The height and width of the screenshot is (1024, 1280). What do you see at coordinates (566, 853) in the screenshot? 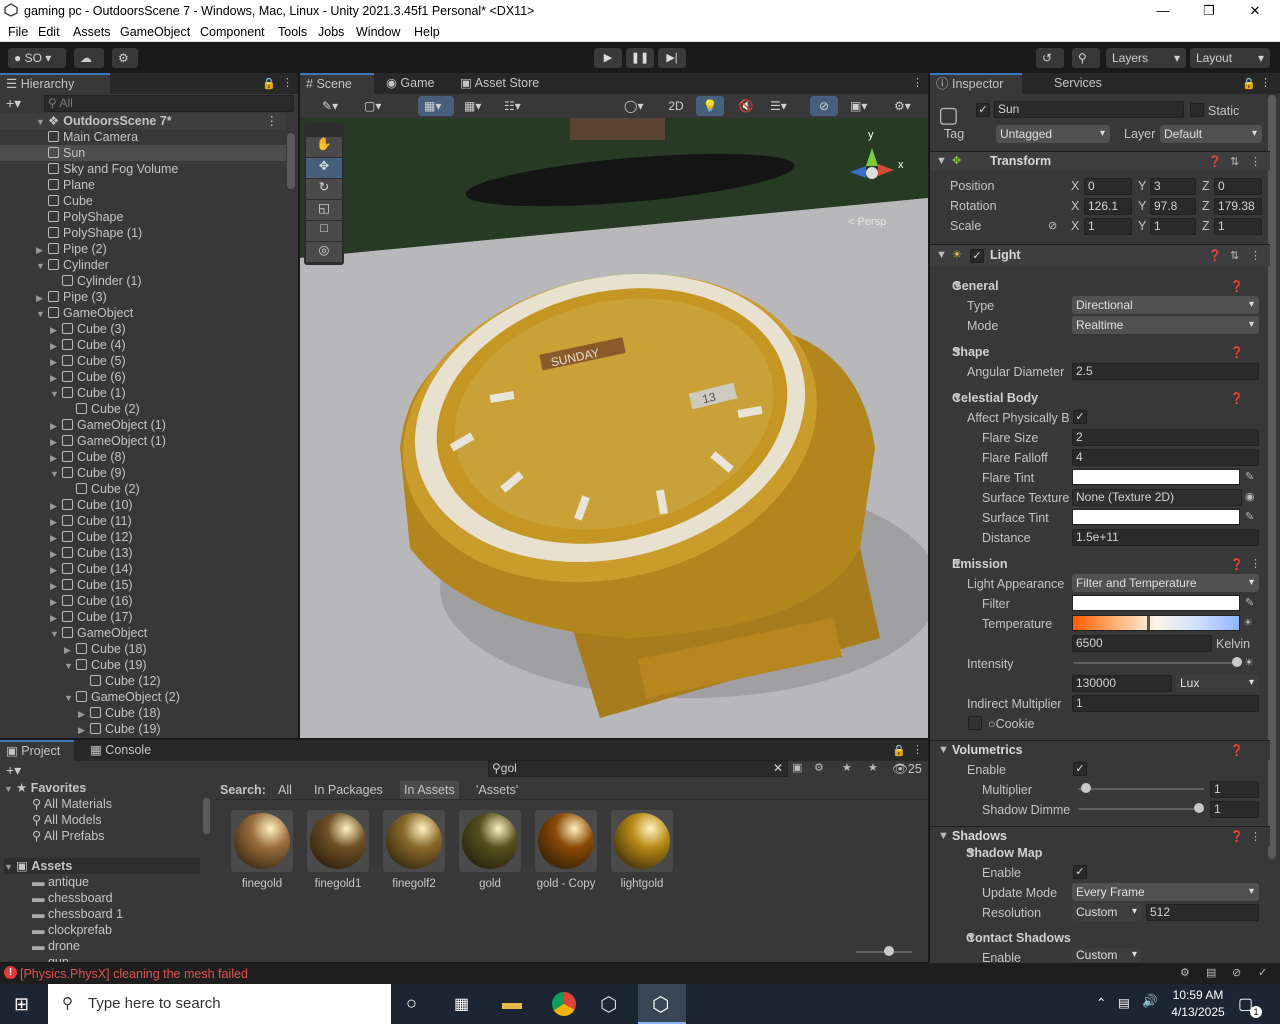
I see `material-asset: gold - Copy` at bounding box center [566, 853].